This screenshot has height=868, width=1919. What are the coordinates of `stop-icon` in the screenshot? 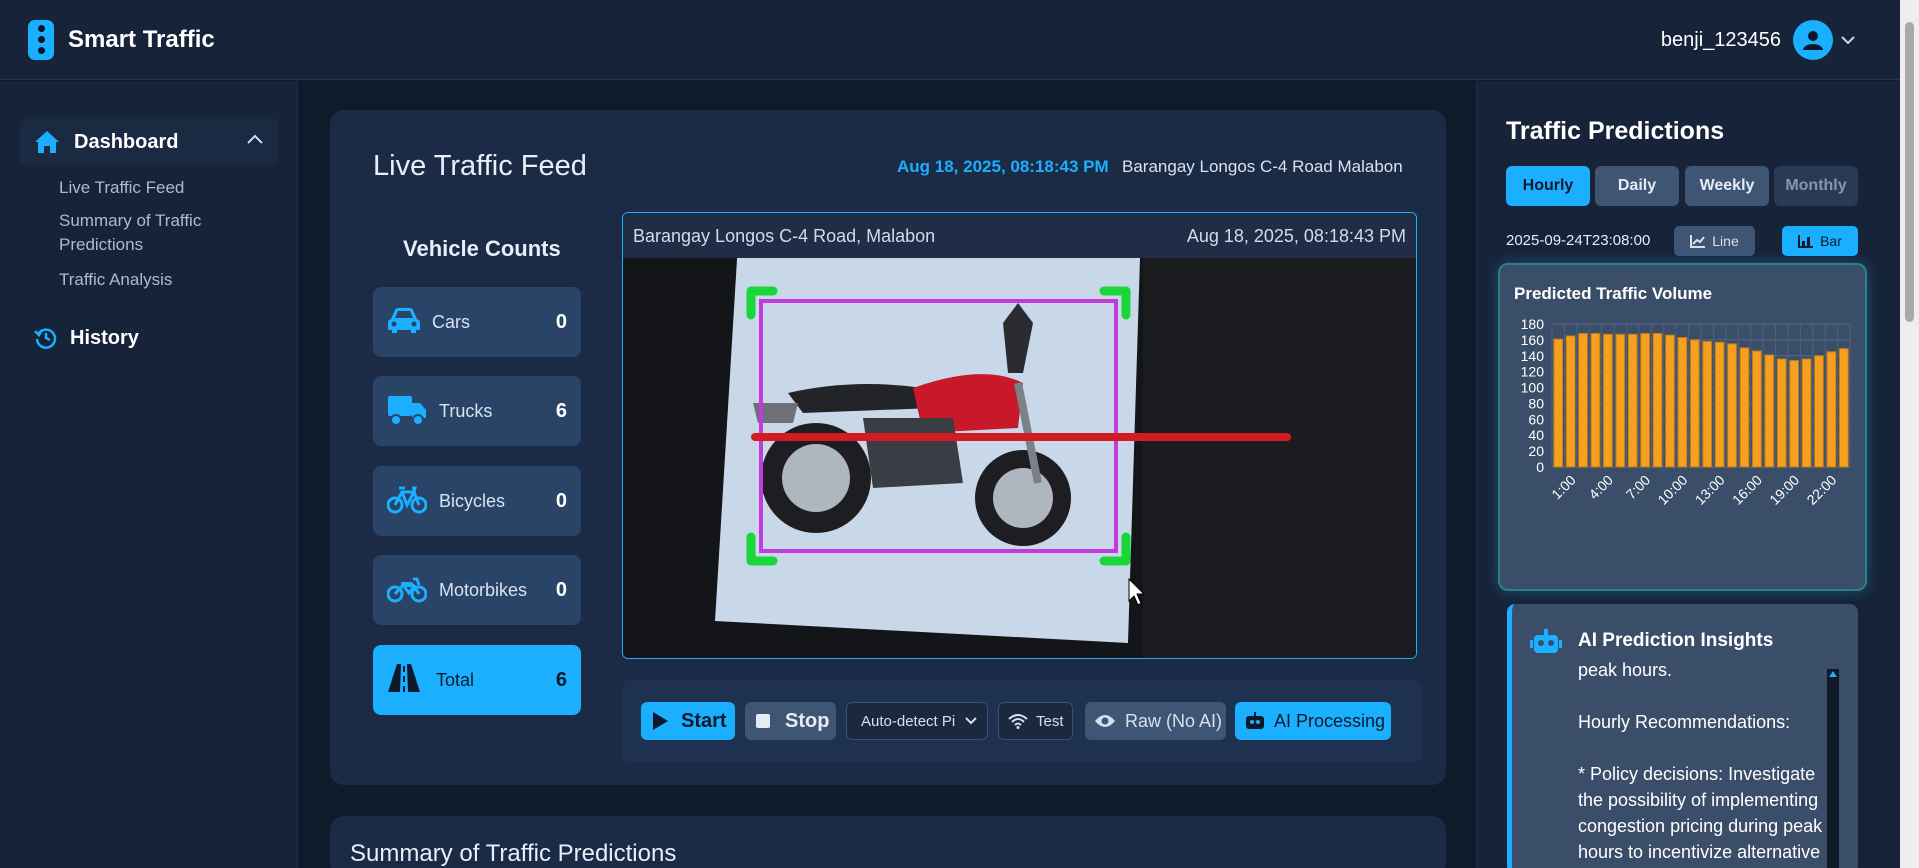 It's located at (763, 721).